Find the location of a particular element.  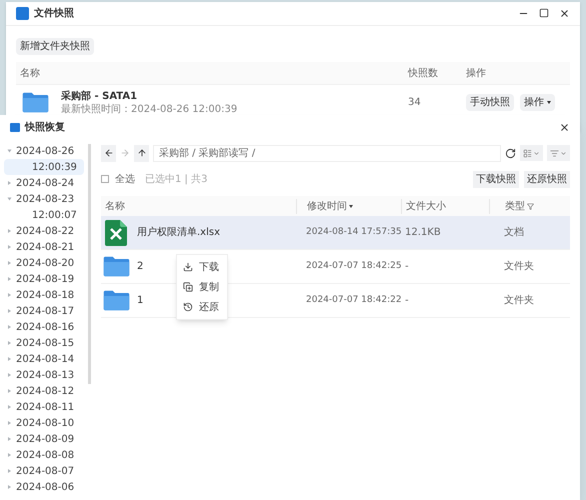

actions-dropdown-button: 操作 is located at coordinates (537, 102).